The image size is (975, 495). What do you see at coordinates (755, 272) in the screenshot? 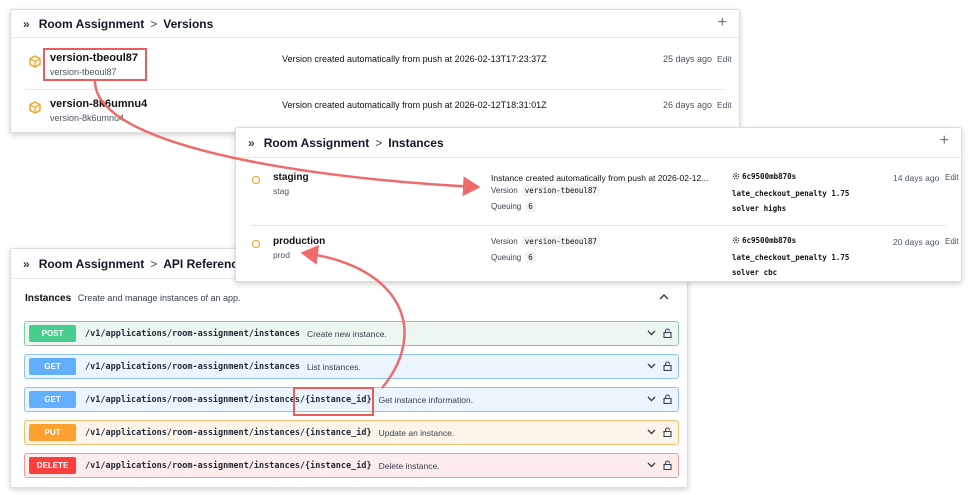
I see `config-option: solver cbc` at bounding box center [755, 272].